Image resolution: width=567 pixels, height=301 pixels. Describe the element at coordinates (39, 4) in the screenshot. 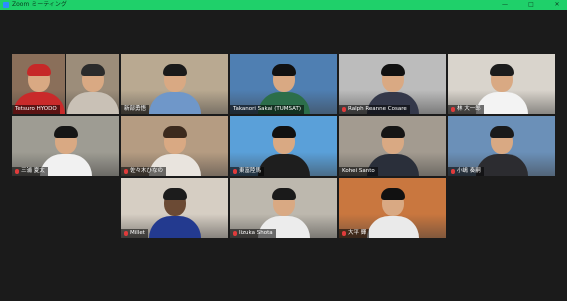

I see `window-title: Zoom ミーティング` at that location.